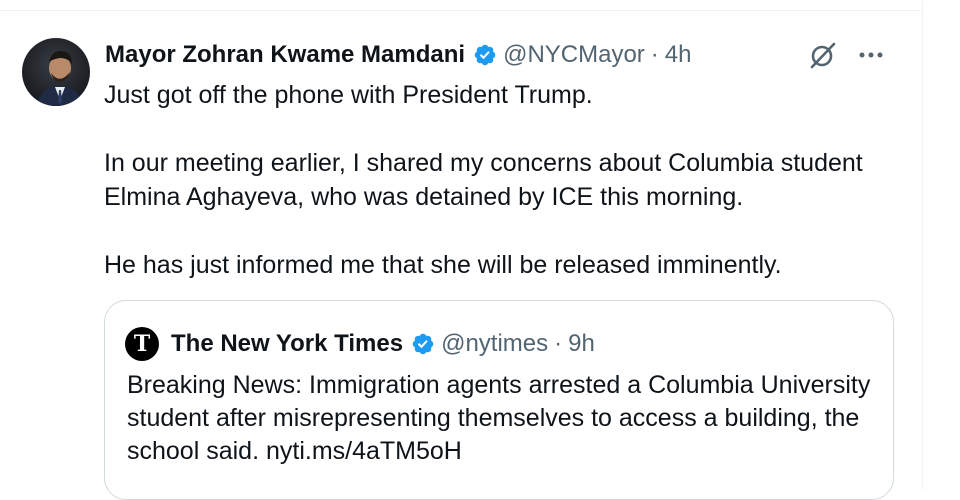 The height and width of the screenshot is (500, 960). Describe the element at coordinates (142, 344) in the screenshot. I see `nytimes-logo-icon: T` at that location.